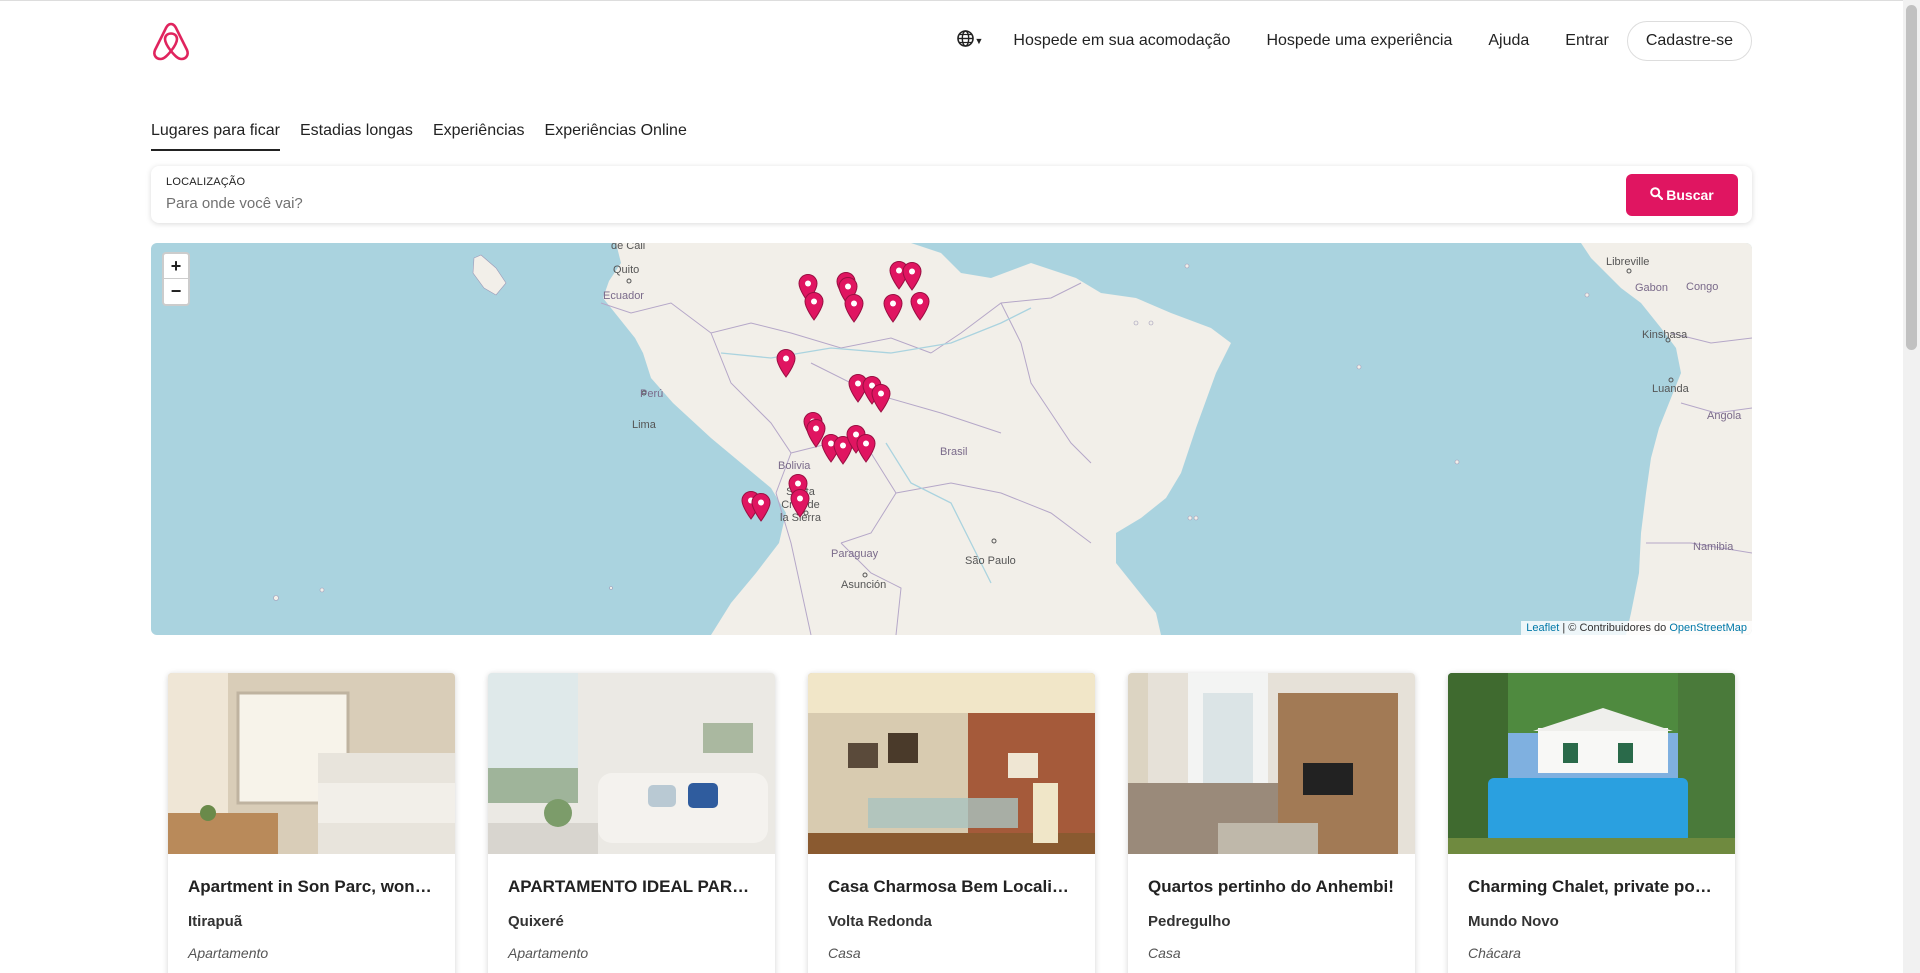 The width and height of the screenshot is (1920, 973). What do you see at coordinates (1689, 41) in the screenshot?
I see `signup-button: Cadastre-se` at bounding box center [1689, 41].